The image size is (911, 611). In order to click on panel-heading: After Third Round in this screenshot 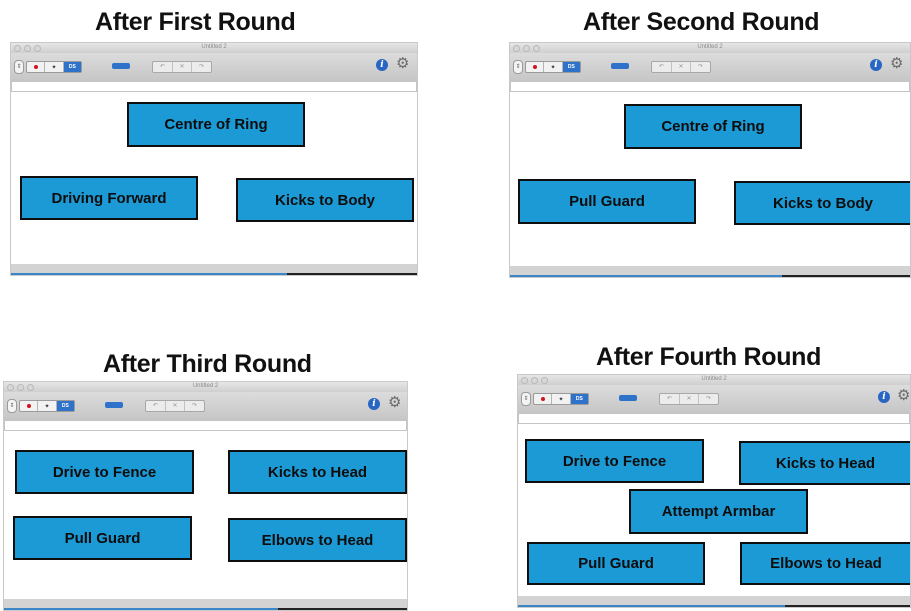, I will do `click(207, 364)`.